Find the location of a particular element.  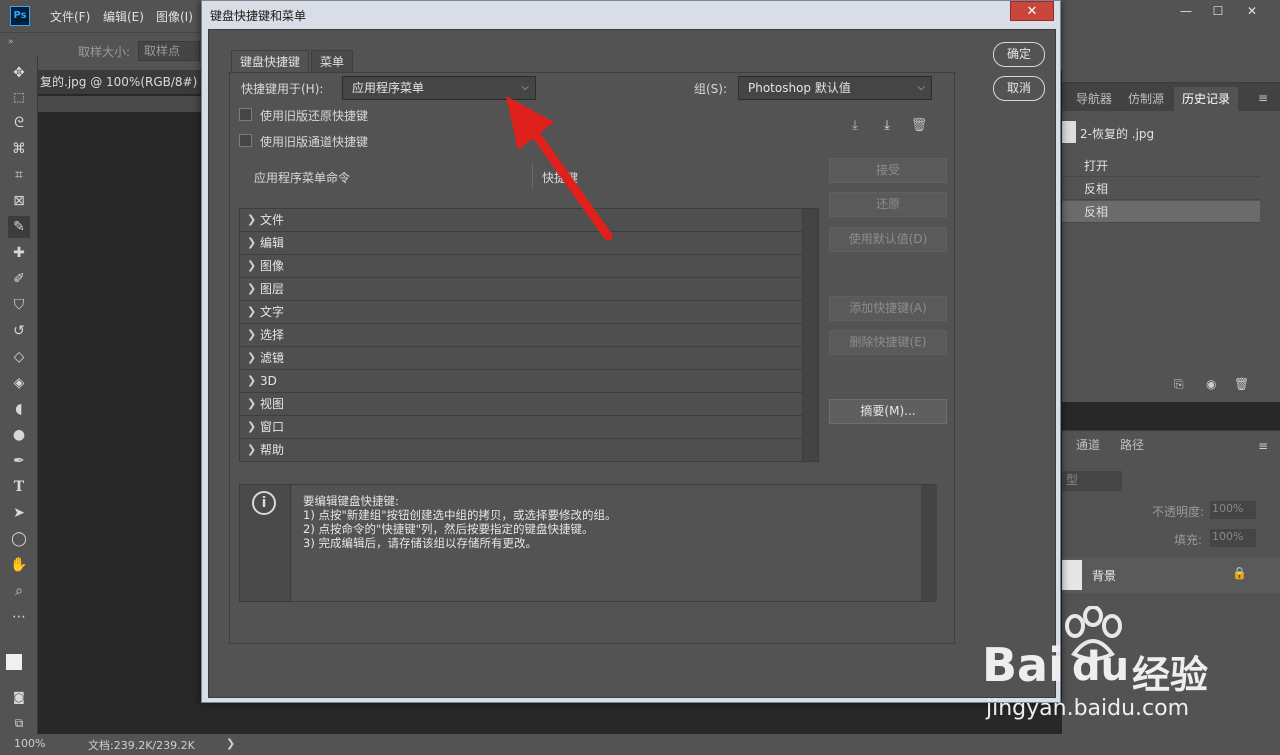

new-document-icon: ⎘ is located at coordinates (1179, 384).